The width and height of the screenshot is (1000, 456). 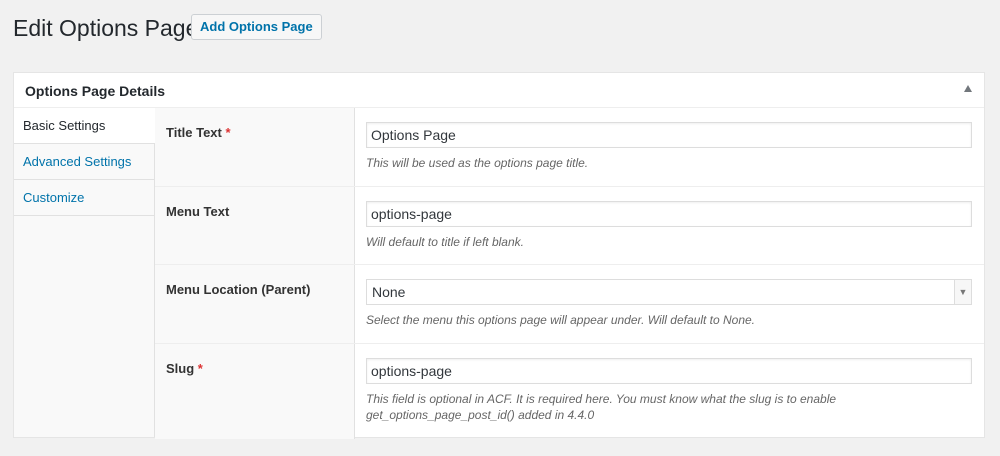 I want to click on tab-advanced-settings: Advanced Settings, so click(x=84, y=162).